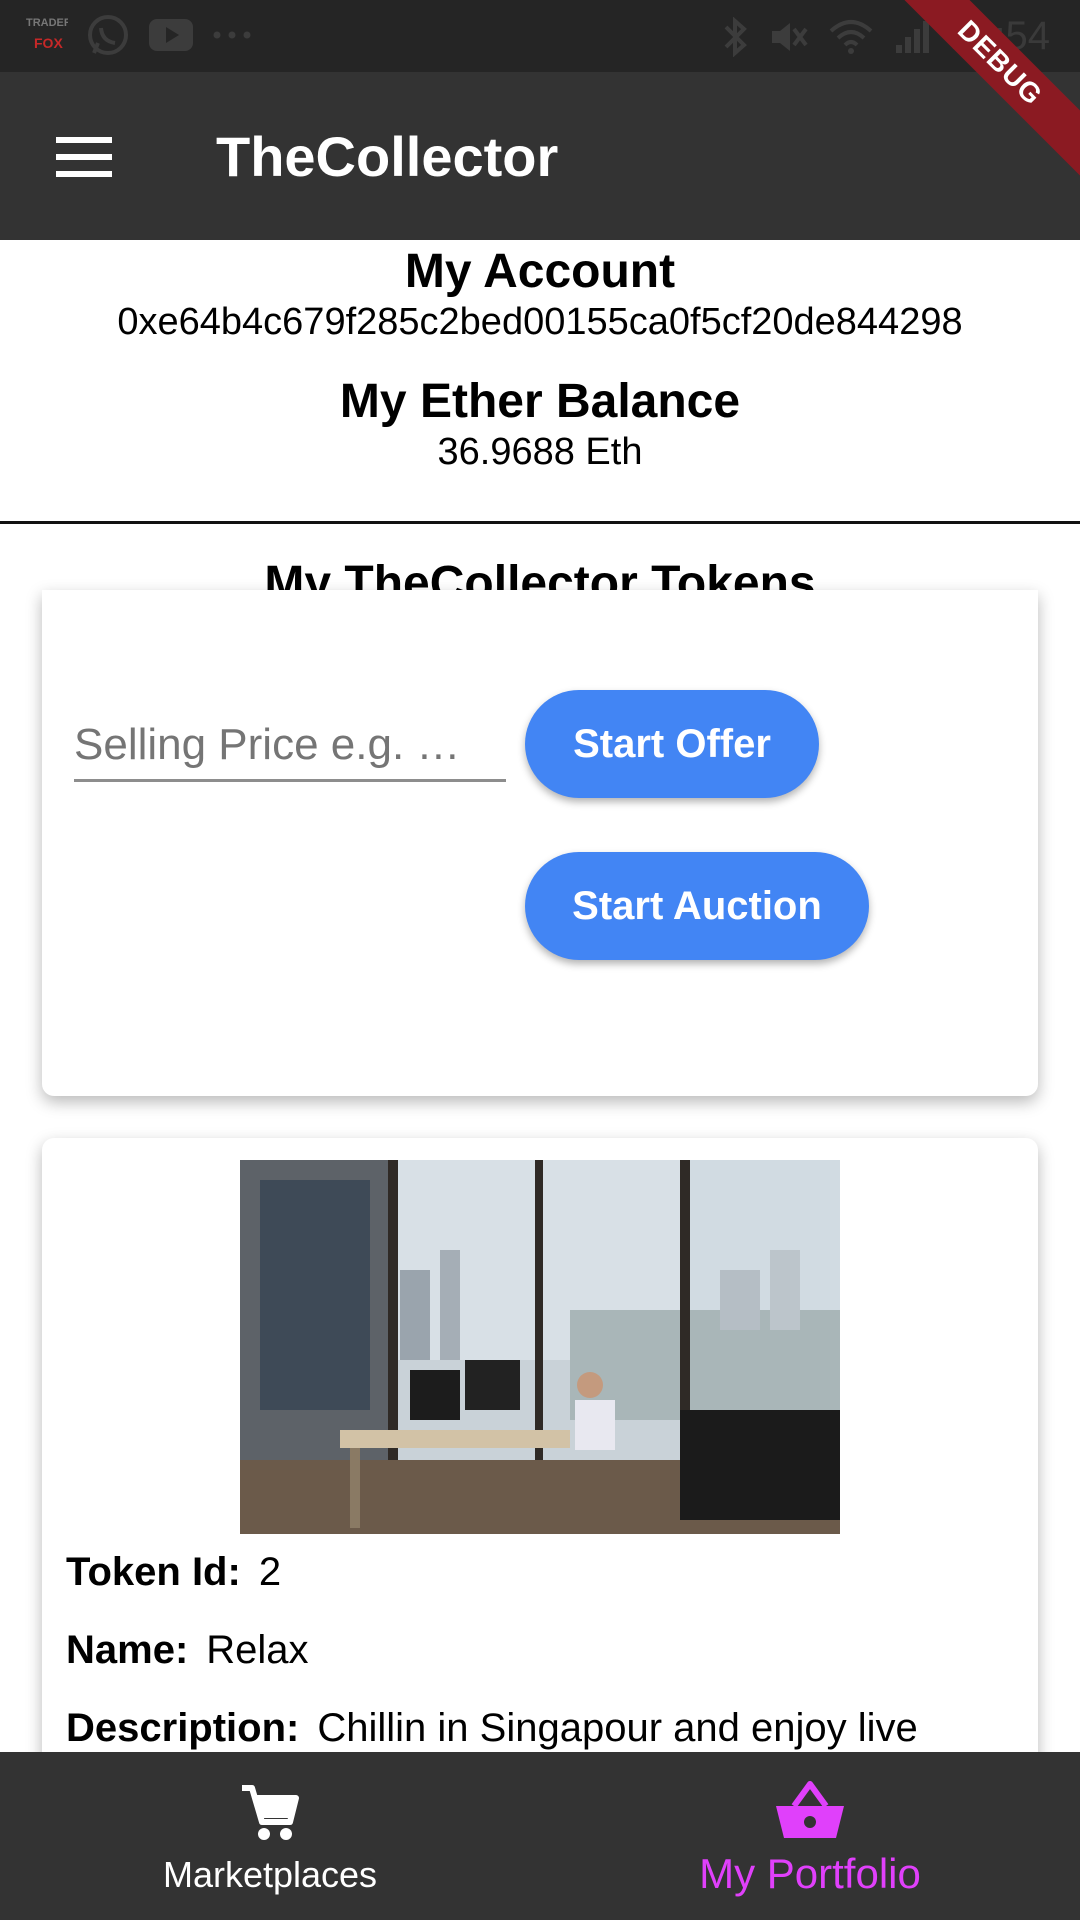  Describe the element at coordinates (540, 271) in the screenshot. I see `account-label: My Account` at that location.